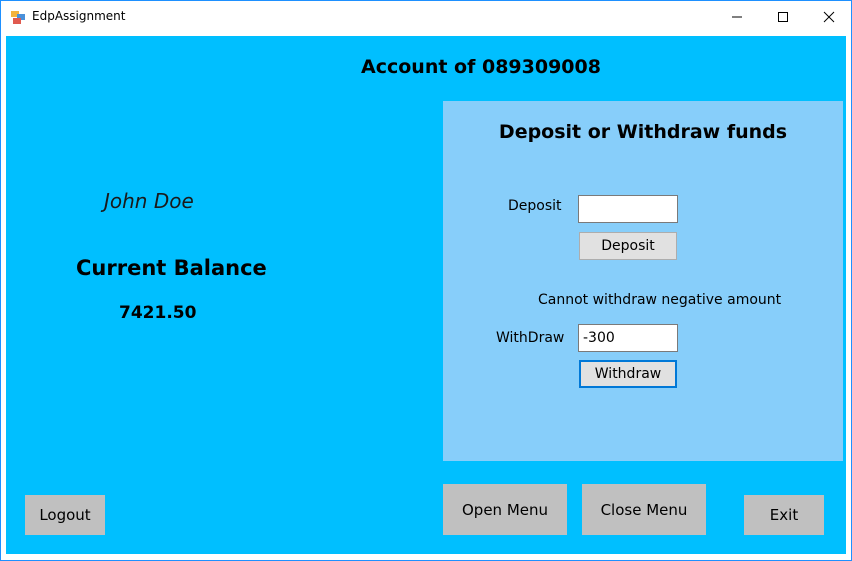  I want to click on balance-label: Current Balance, so click(171, 268).